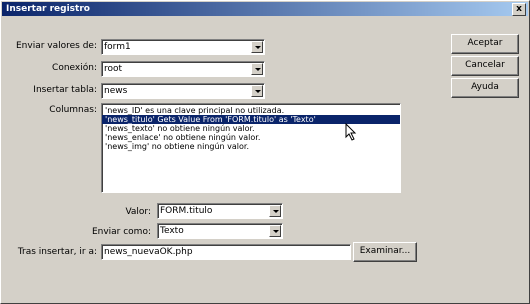 Image resolution: width=530 pixels, height=304 pixels. I want to click on cancelar-button: Cancelar, so click(485, 66).